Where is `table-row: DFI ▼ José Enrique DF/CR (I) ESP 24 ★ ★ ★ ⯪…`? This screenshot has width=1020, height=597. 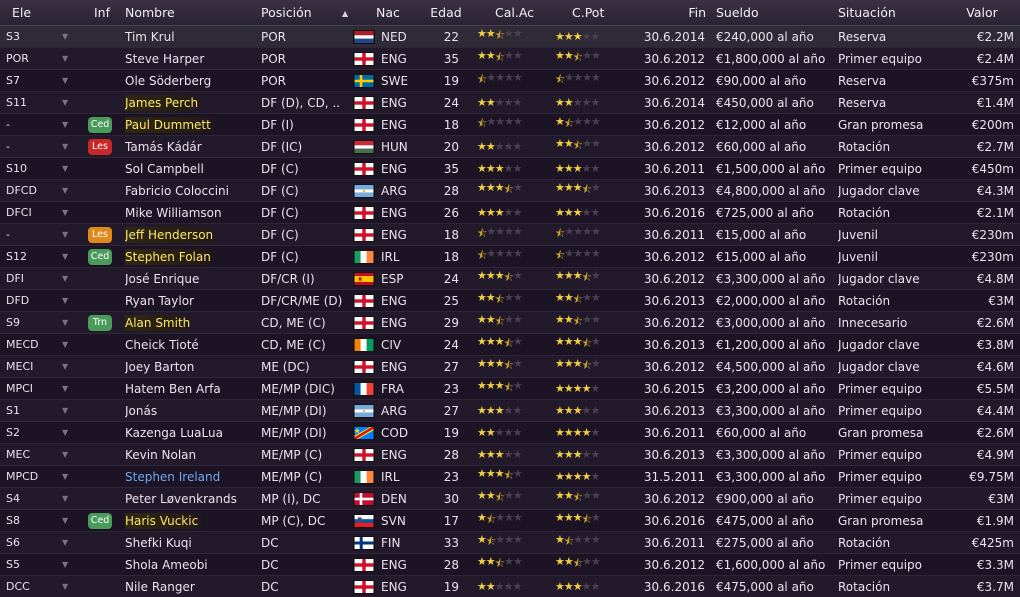
table-row: DFI ▼ José Enrique DF/CR (I) ESP 24 ★ ★ ★ ⯪… is located at coordinates (510, 279).